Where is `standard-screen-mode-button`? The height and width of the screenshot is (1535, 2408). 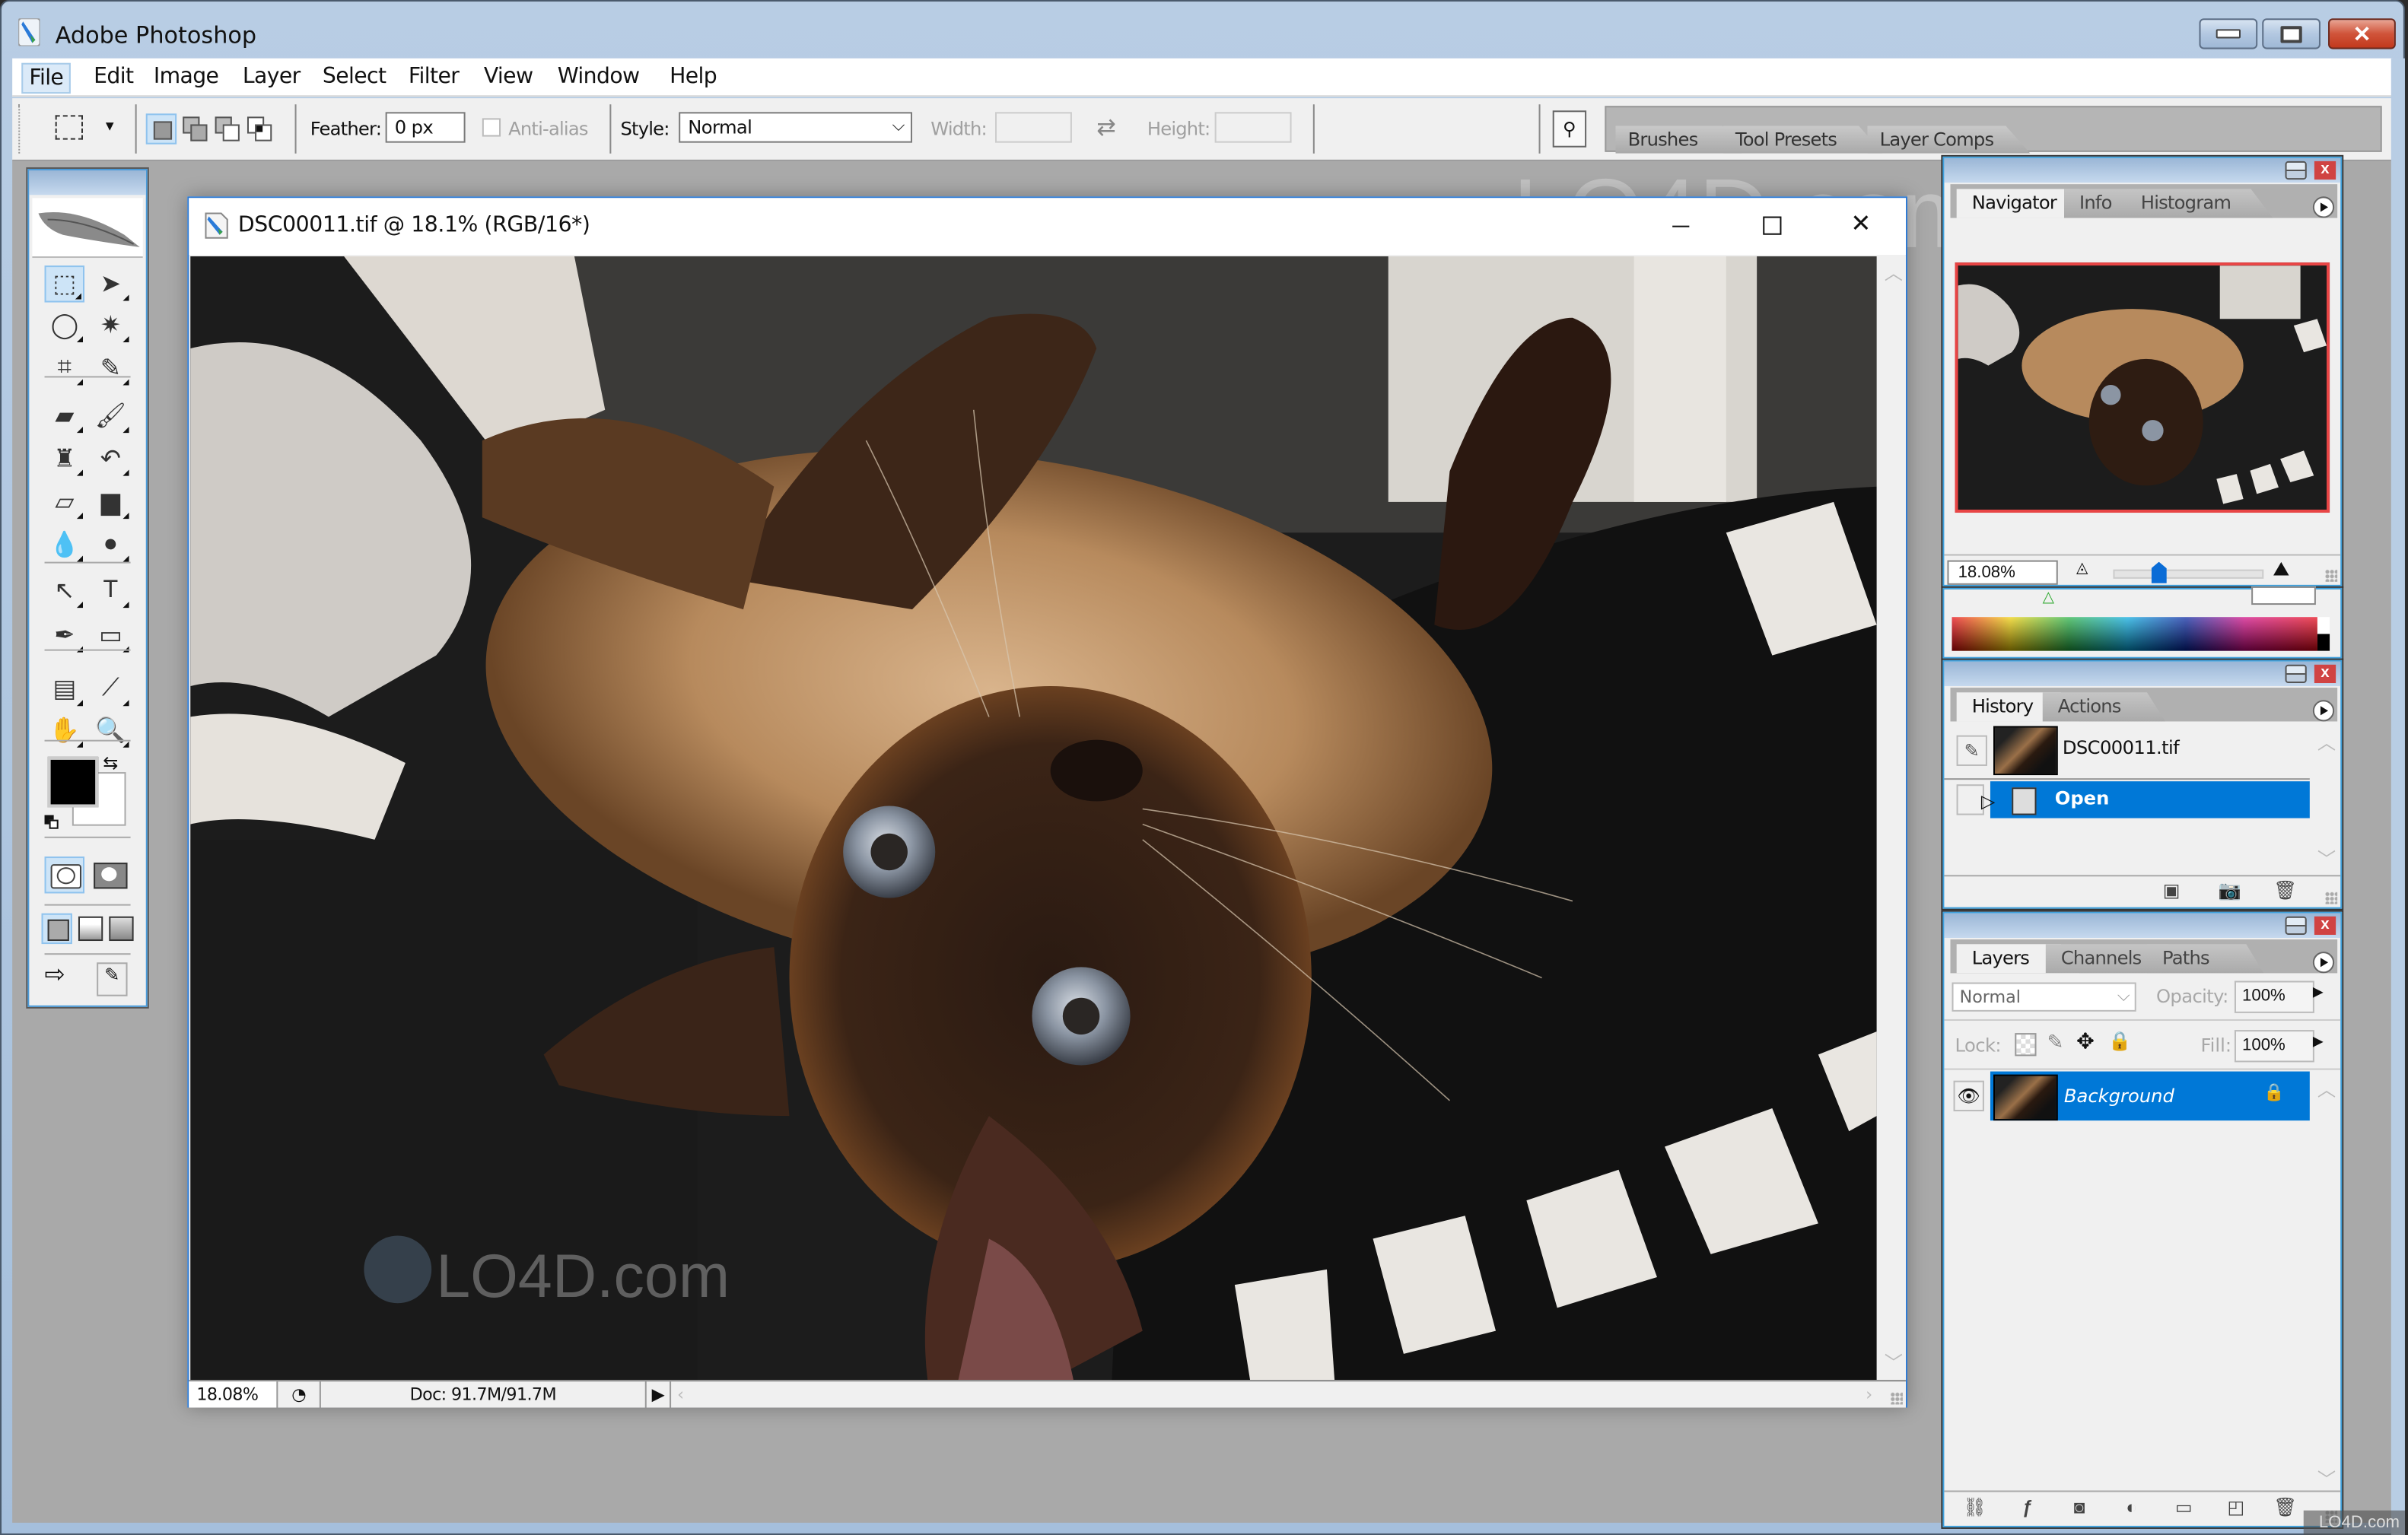 standard-screen-mode-button is located at coordinates (56, 929).